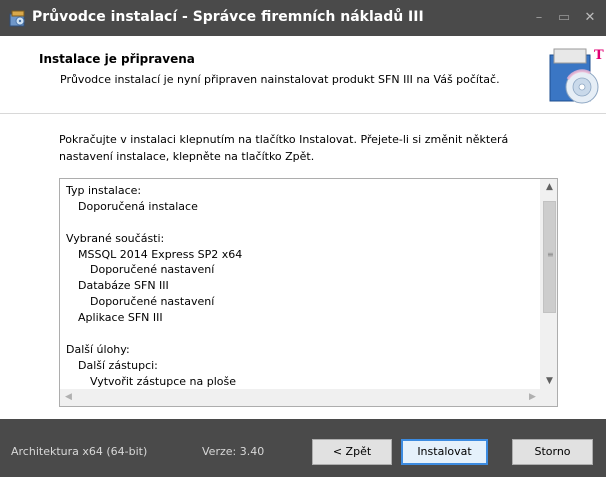 Image resolution: width=606 pixels, height=477 pixels. Describe the element at coordinates (138, 206) in the screenshot. I see `summary-line: Doporučená instalace` at that location.